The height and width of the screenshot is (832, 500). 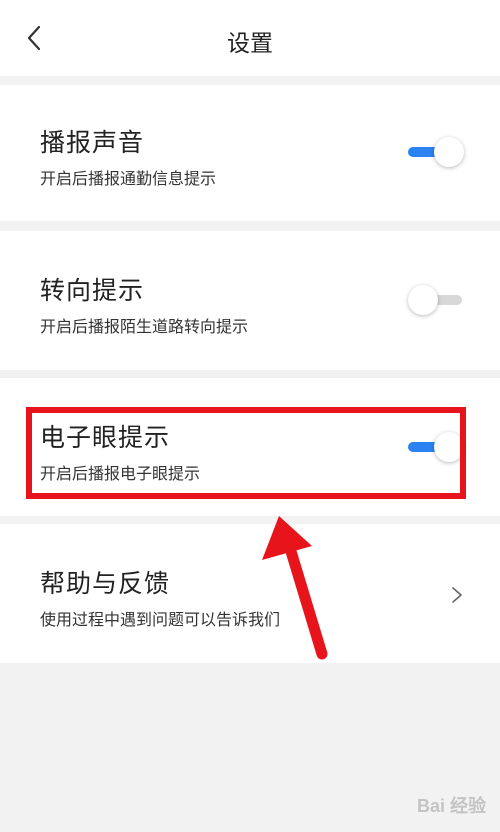 I want to click on help-title: 帮助与反馈, so click(x=105, y=583).